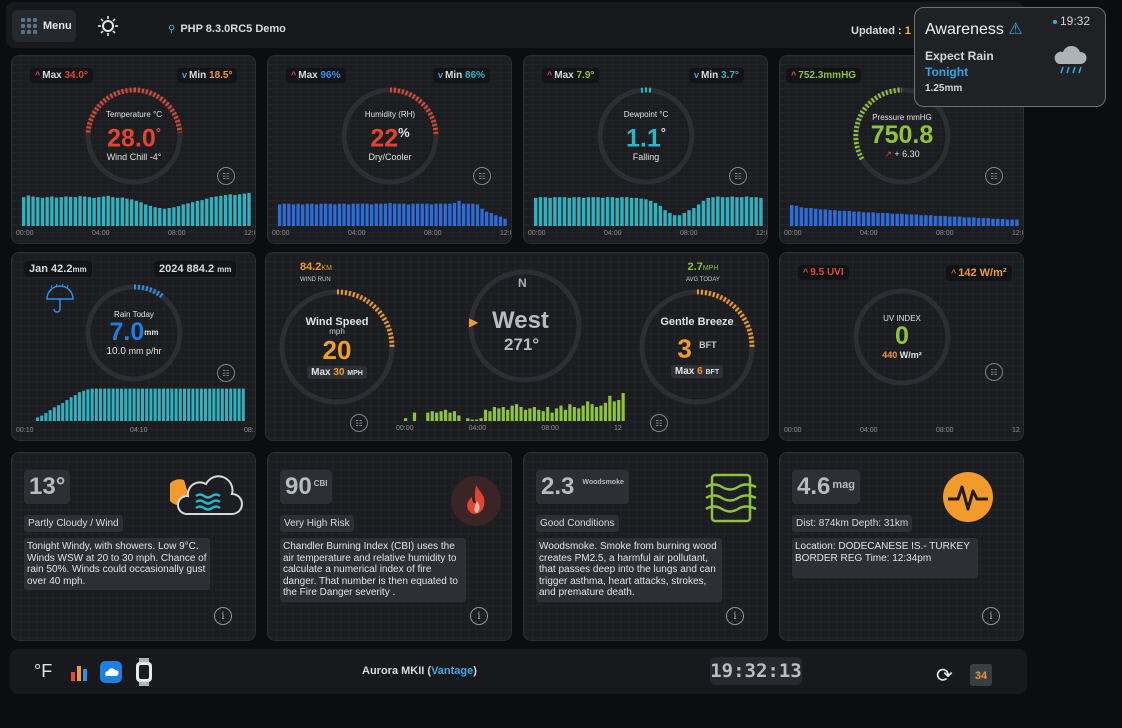  I want to click on tick-label: 12, so click(1016, 430).